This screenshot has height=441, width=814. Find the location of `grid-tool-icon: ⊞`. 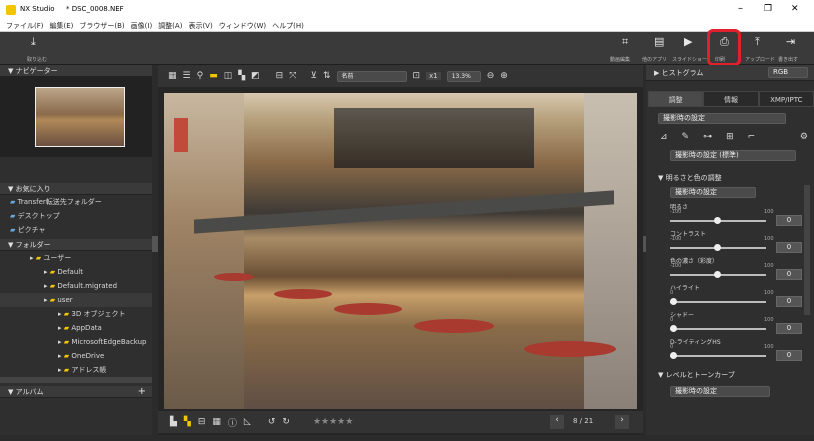

grid-tool-icon: ⊞ is located at coordinates (730, 137).